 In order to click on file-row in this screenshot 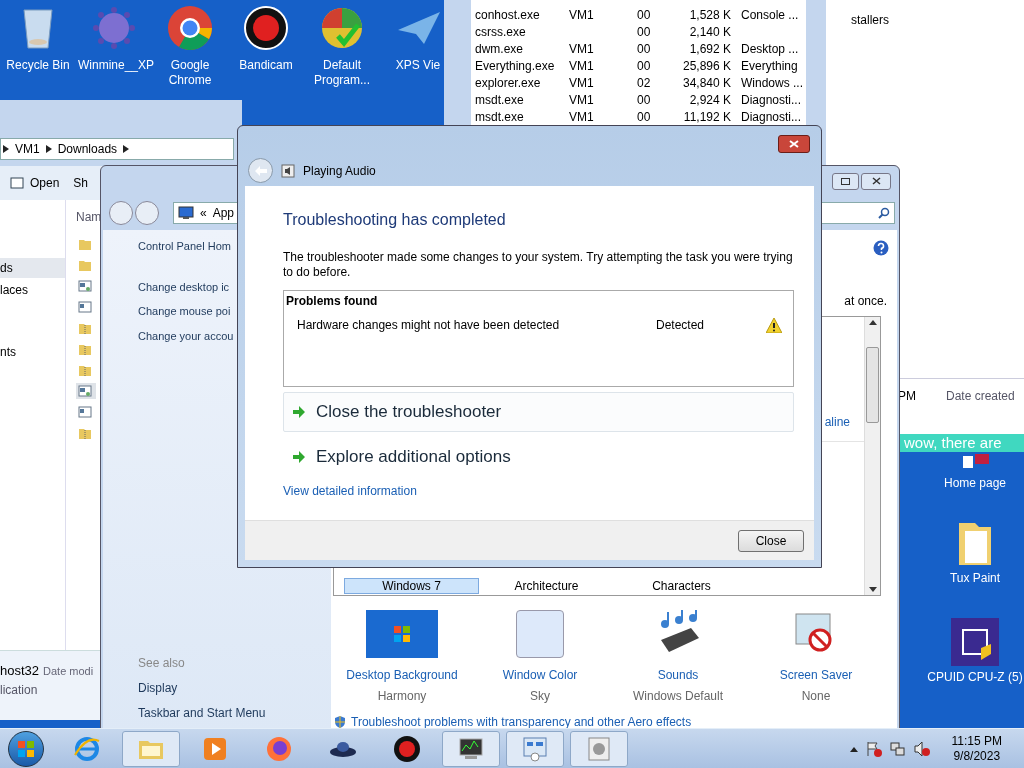, I will do `click(86, 391)`.